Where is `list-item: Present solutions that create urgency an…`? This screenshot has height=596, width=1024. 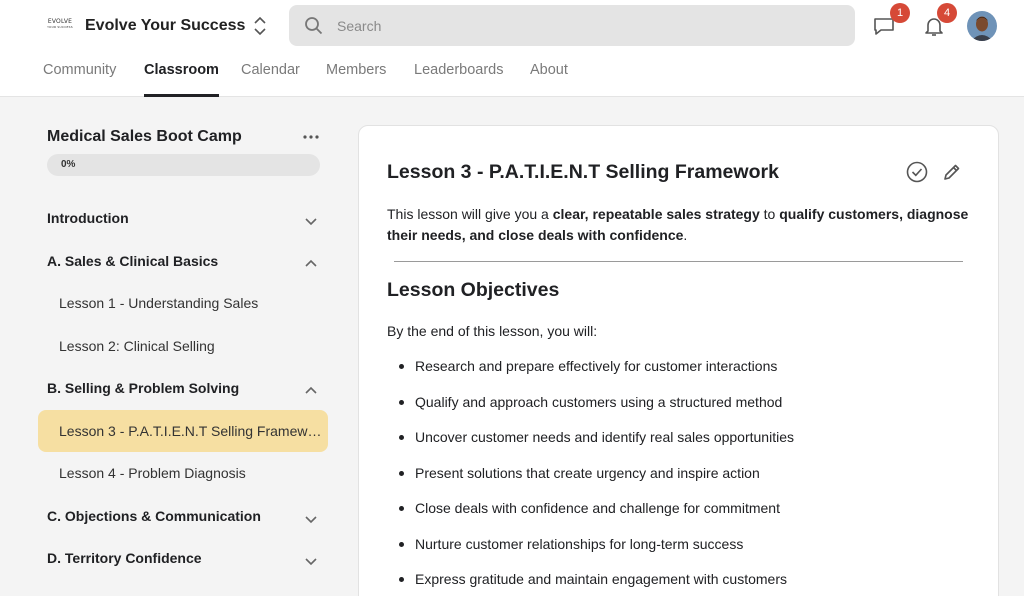 list-item: Present solutions that create urgency an… is located at coordinates (687, 473).